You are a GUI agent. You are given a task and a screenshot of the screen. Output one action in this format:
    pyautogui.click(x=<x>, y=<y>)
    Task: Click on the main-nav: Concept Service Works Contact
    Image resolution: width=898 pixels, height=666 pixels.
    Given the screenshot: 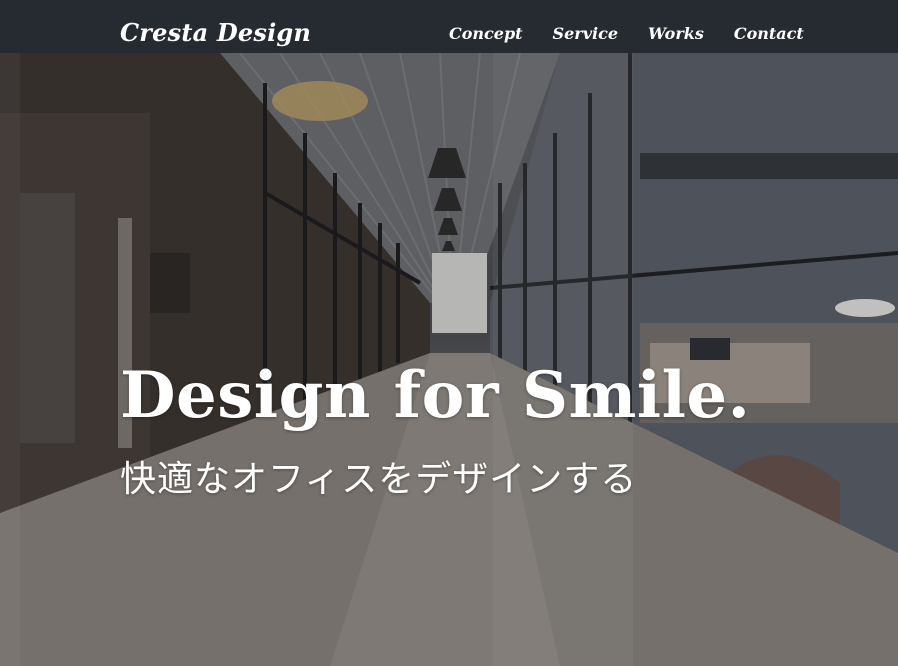 What is the action you would take?
    pyautogui.click(x=626, y=33)
    